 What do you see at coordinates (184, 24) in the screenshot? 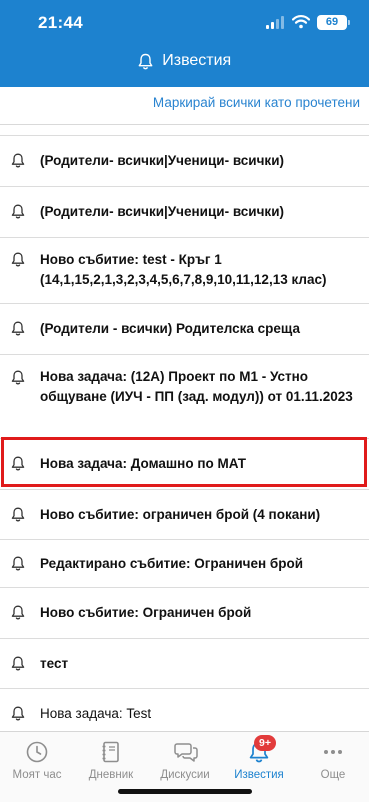
I see `status-bar: 21:44 69` at bounding box center [184, 24].